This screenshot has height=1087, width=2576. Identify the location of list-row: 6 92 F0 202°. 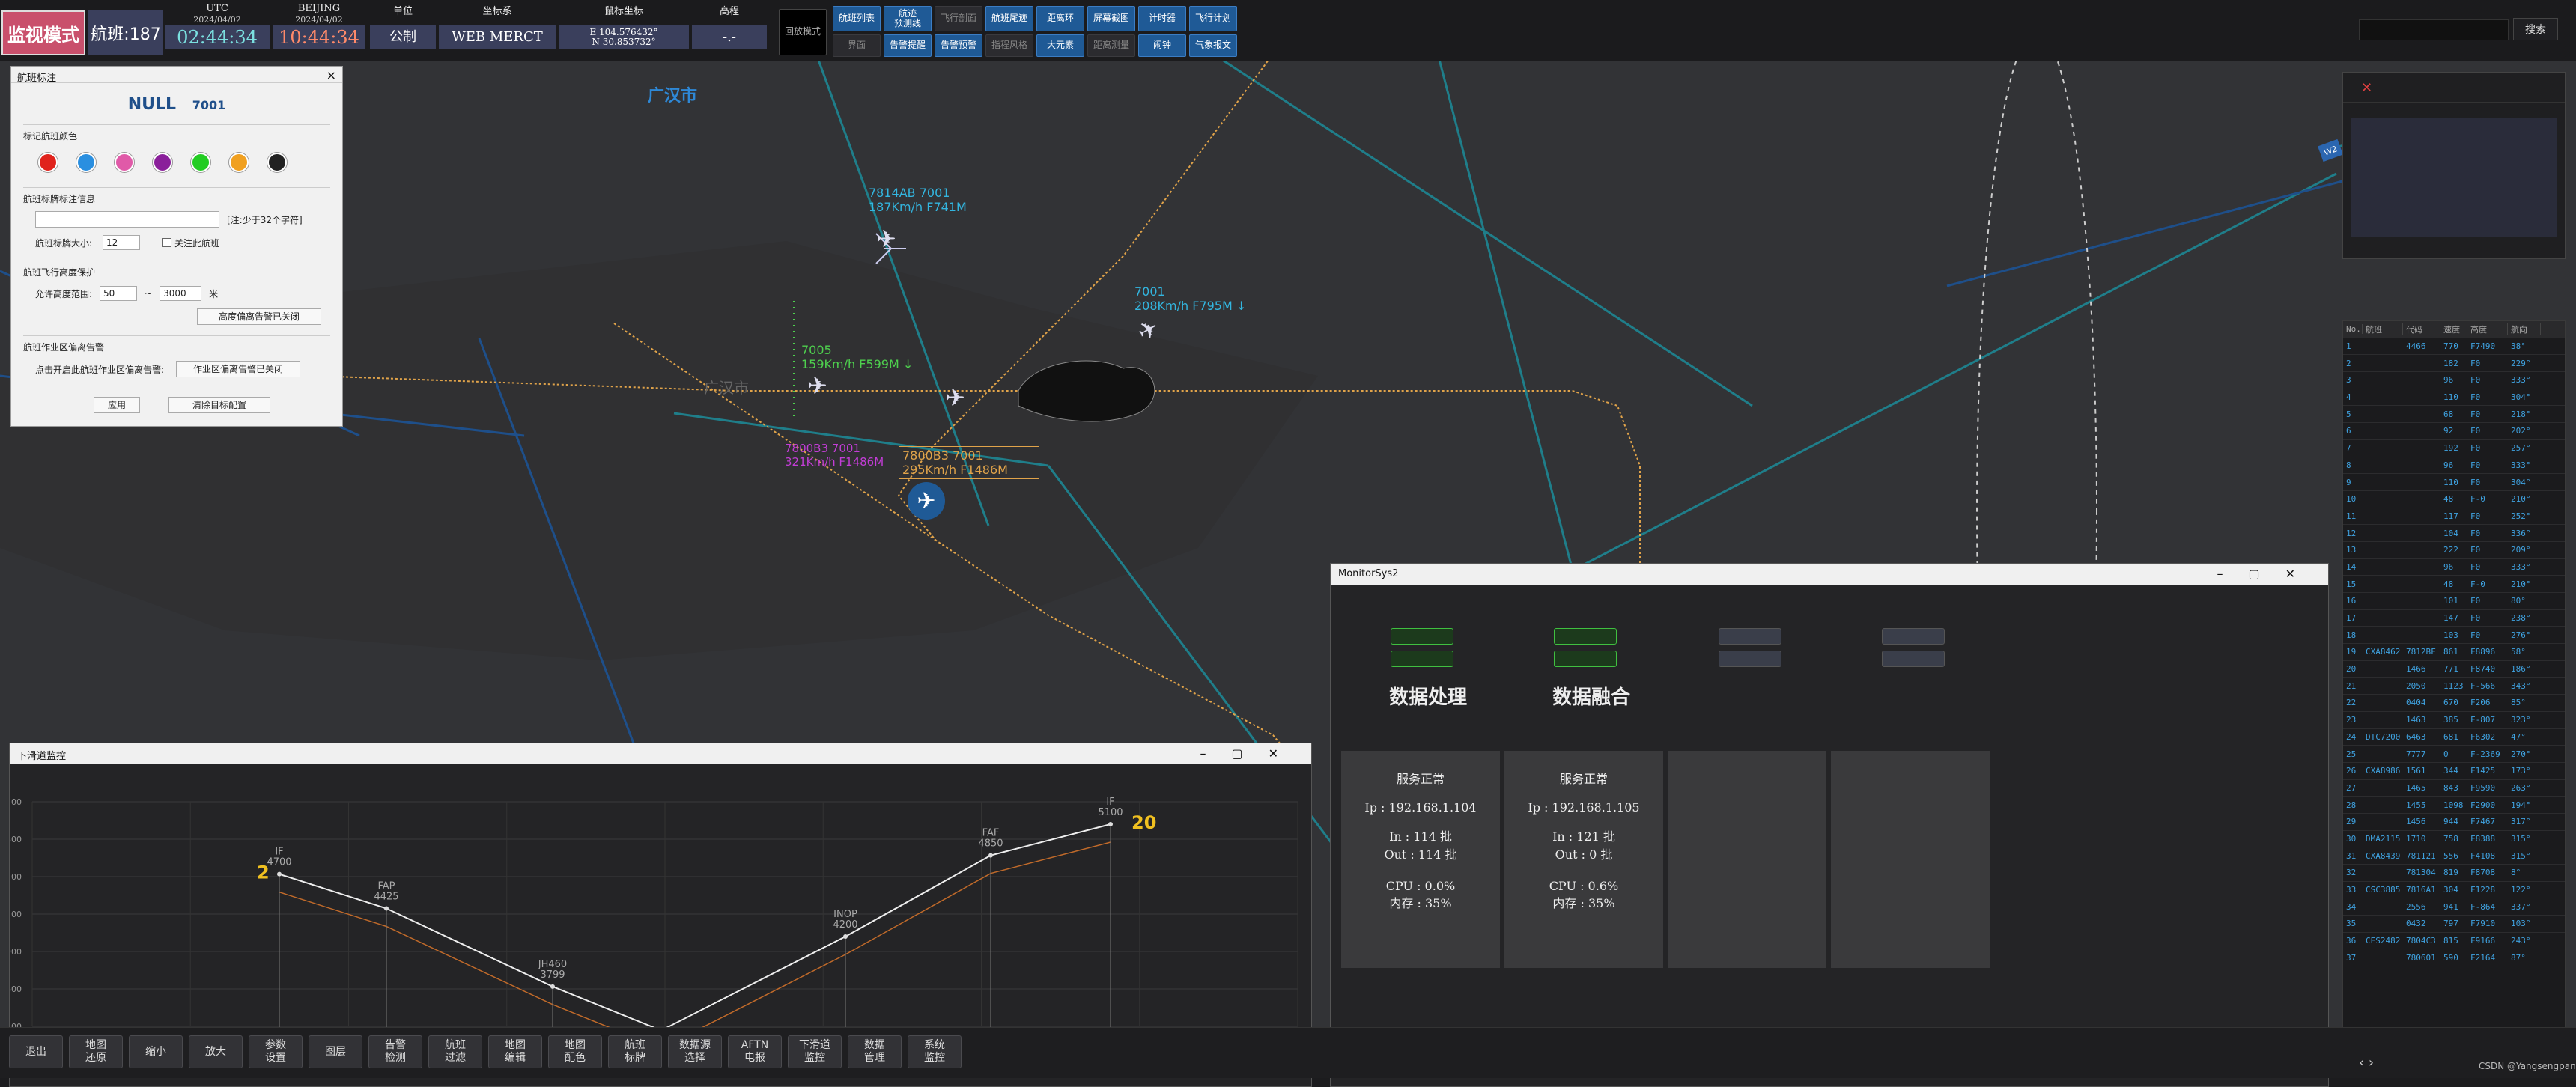
(2454, 431).